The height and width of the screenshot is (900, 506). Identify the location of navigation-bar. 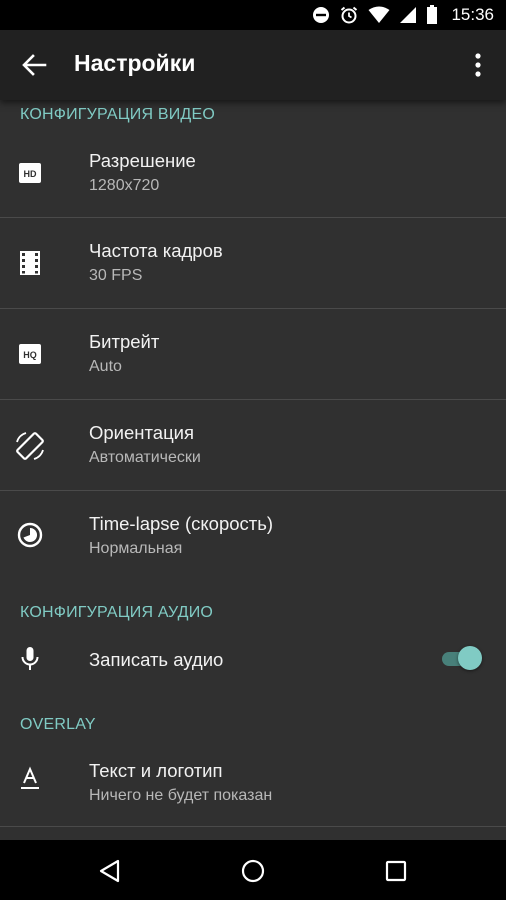
(253, 870).